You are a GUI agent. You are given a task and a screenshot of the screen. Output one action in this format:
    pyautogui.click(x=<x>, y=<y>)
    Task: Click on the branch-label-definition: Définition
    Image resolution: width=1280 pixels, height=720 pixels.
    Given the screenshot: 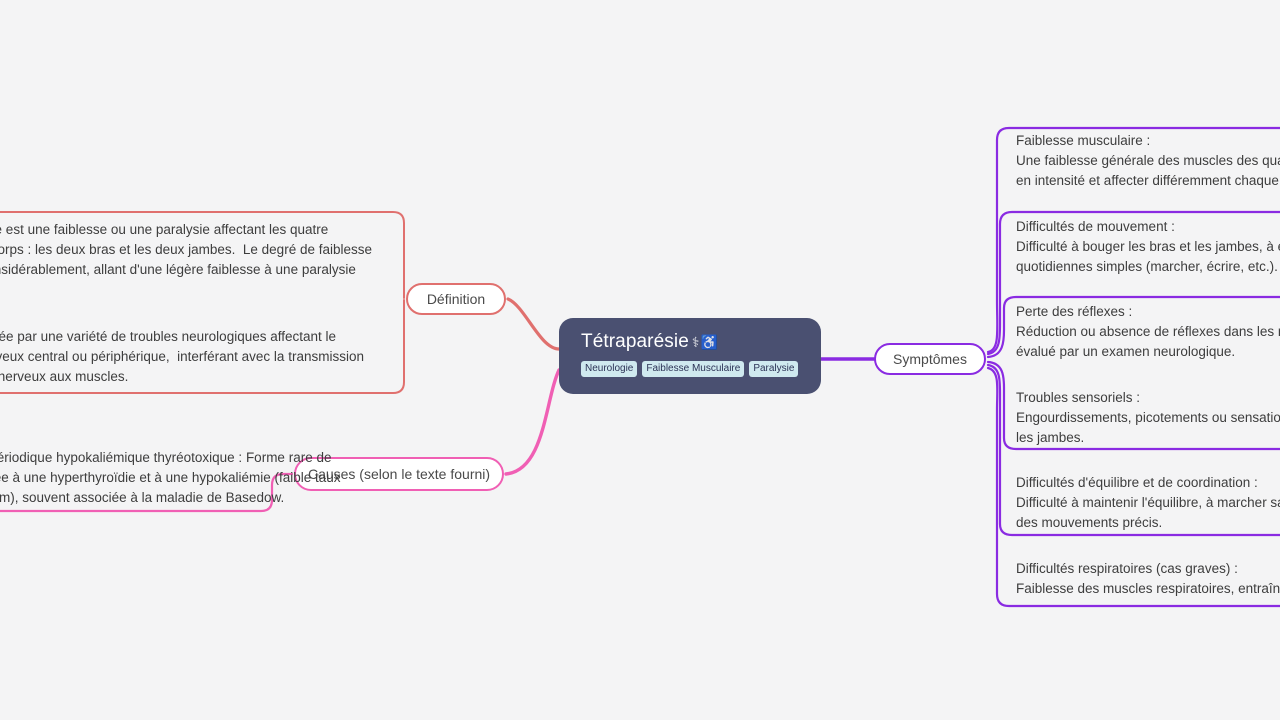 What is the action you would take?
    pyautogui.click(x=456, y=299)
    